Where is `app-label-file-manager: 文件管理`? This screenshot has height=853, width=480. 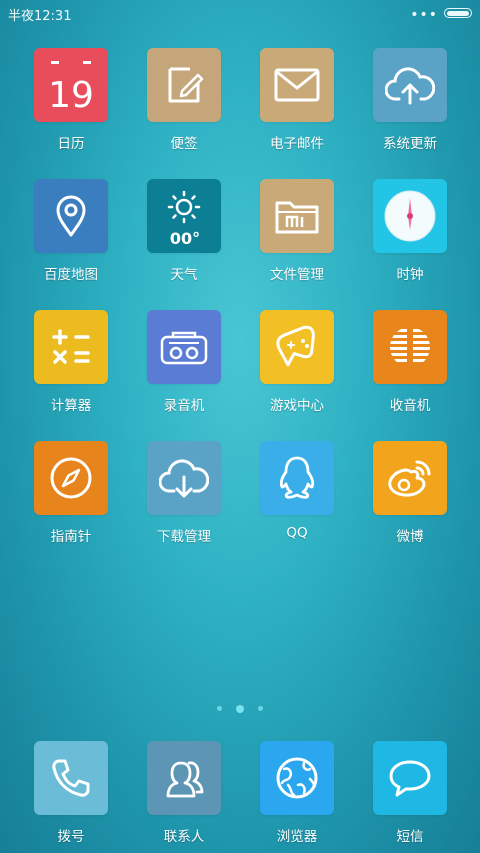 app-label-file-manager: 文件管理 is located at coordinates (297, 275).